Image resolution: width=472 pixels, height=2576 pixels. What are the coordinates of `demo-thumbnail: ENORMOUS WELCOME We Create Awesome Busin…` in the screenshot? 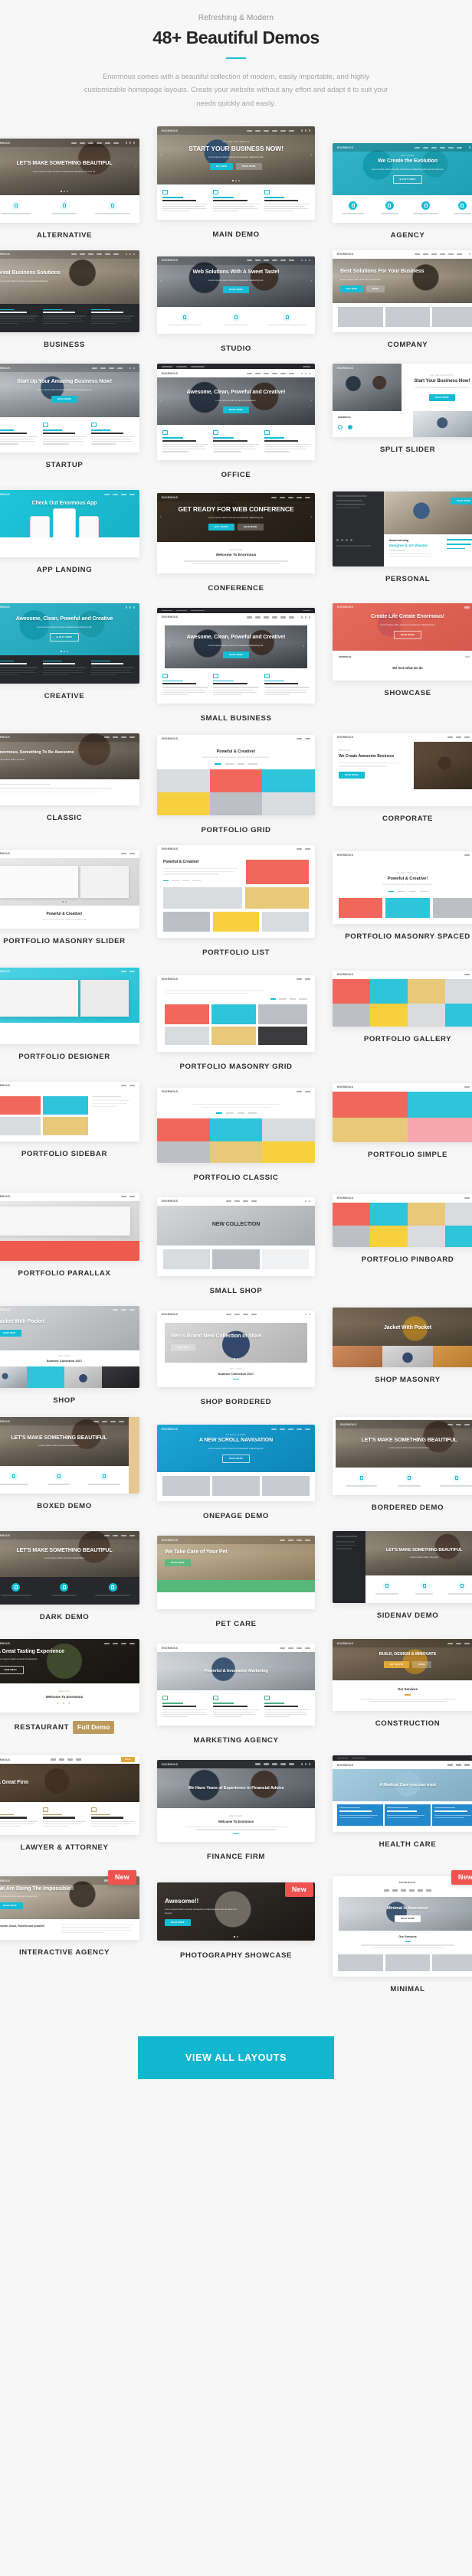 It's located at (403, 769).